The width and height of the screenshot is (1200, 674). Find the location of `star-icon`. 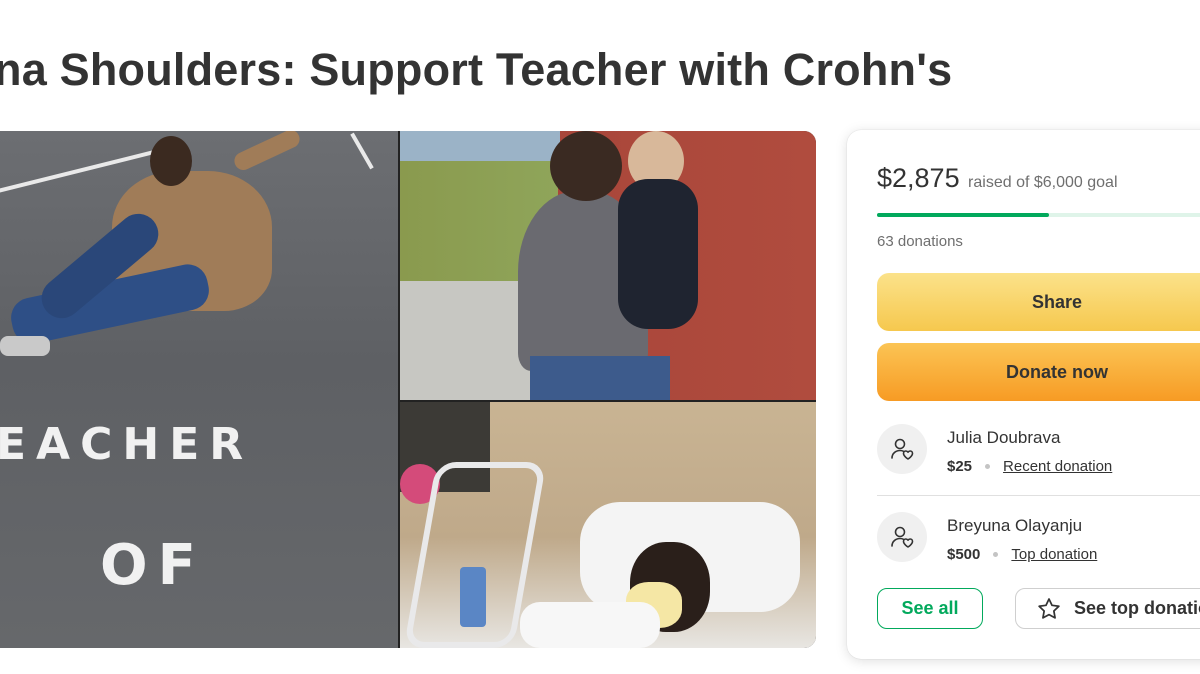

star-icon is located at coordinates (1049, 609).